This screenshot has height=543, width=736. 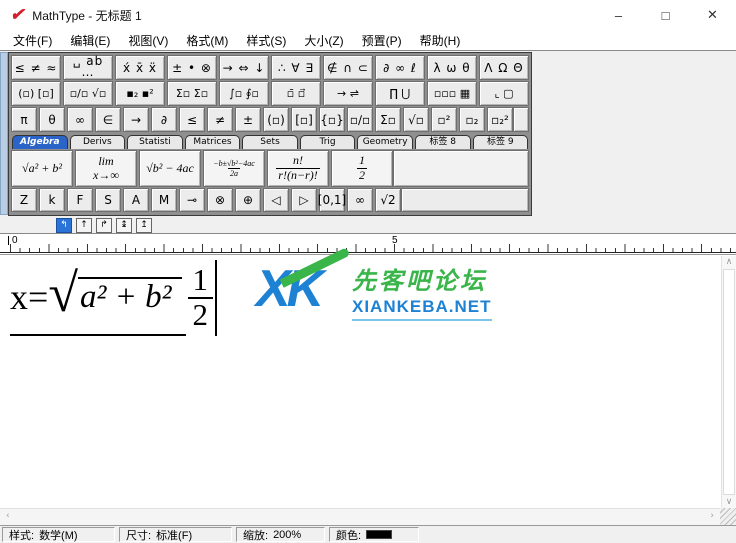 What do you see at coordinates (400, 67) in the screenshot?
I see `symbol-palette-button: ∂ ∞ ℓ` at bounding box center [400, 67].